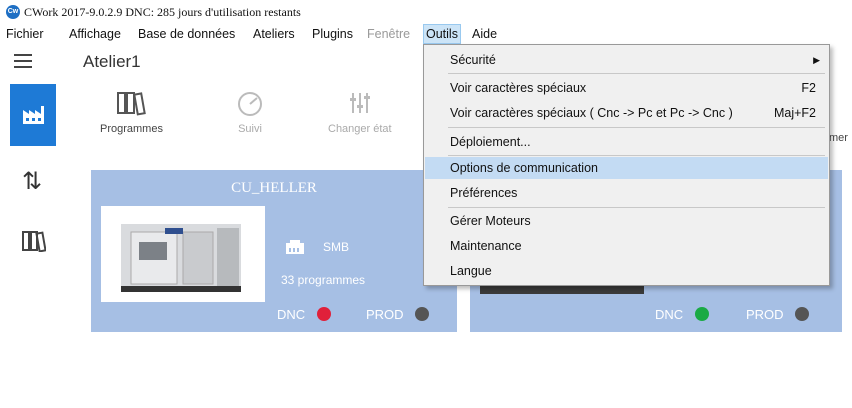 Image resolution: width=852 pixels, height=408 pixels. I want to click on gauge-icon, so click(250, 104).